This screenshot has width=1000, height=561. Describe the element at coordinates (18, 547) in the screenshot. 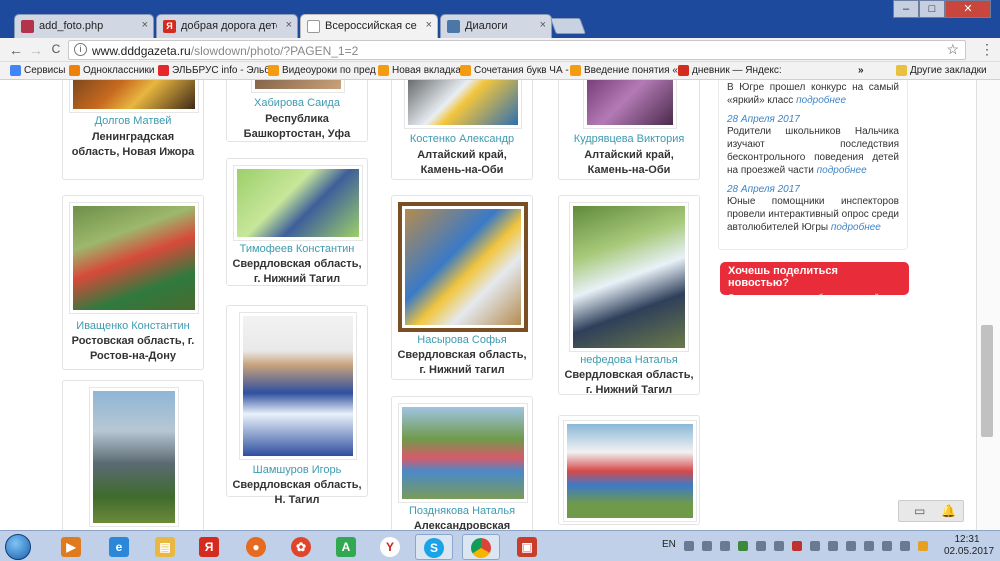

I see `start-button` at that location.